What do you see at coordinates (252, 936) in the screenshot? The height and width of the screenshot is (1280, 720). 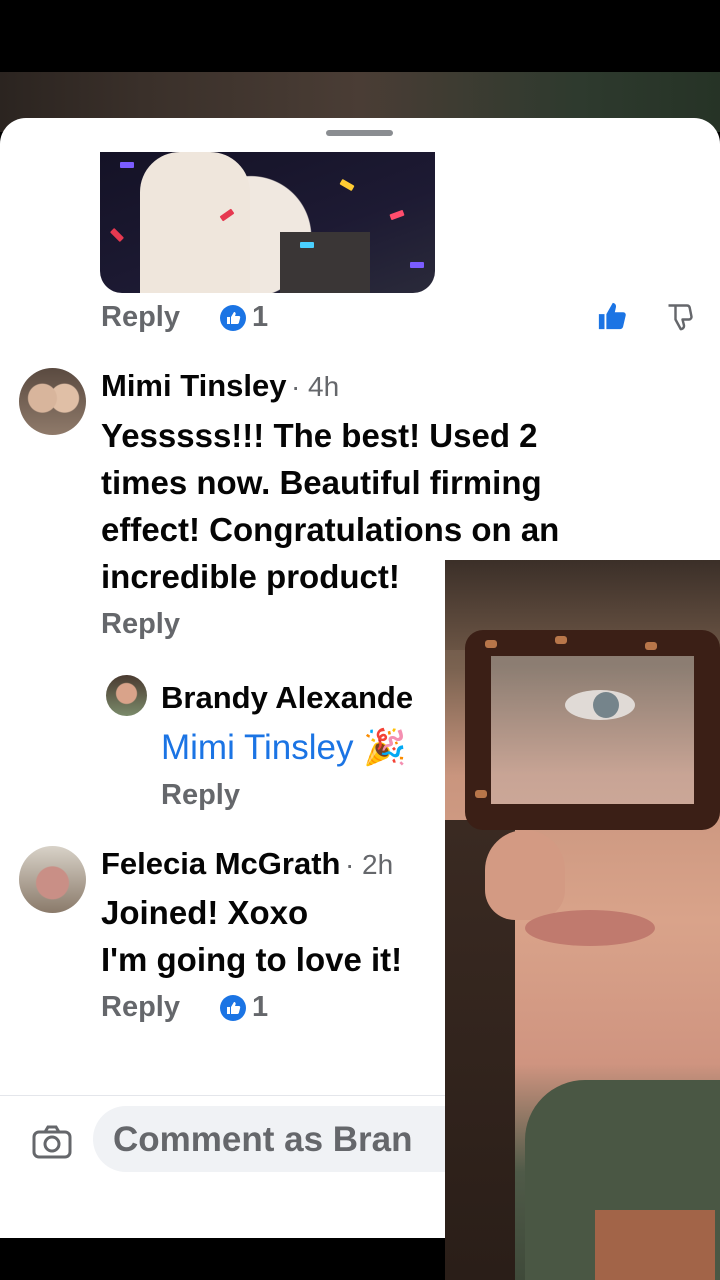 I see `comment-text: Joined! Xoxo I'm going to love it!` at bounding box center [252, 936].